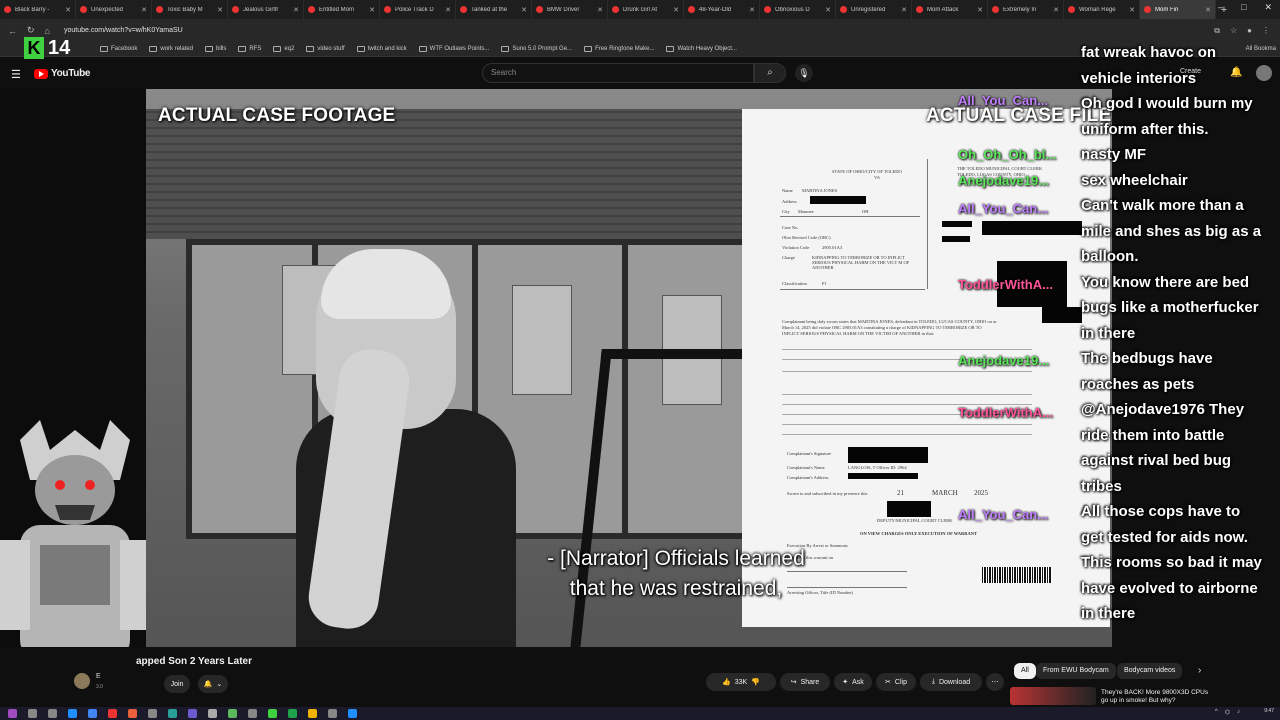 The image size is (1280, 720). I want to click on bookmark-item: video stuff, so click(325, 49).